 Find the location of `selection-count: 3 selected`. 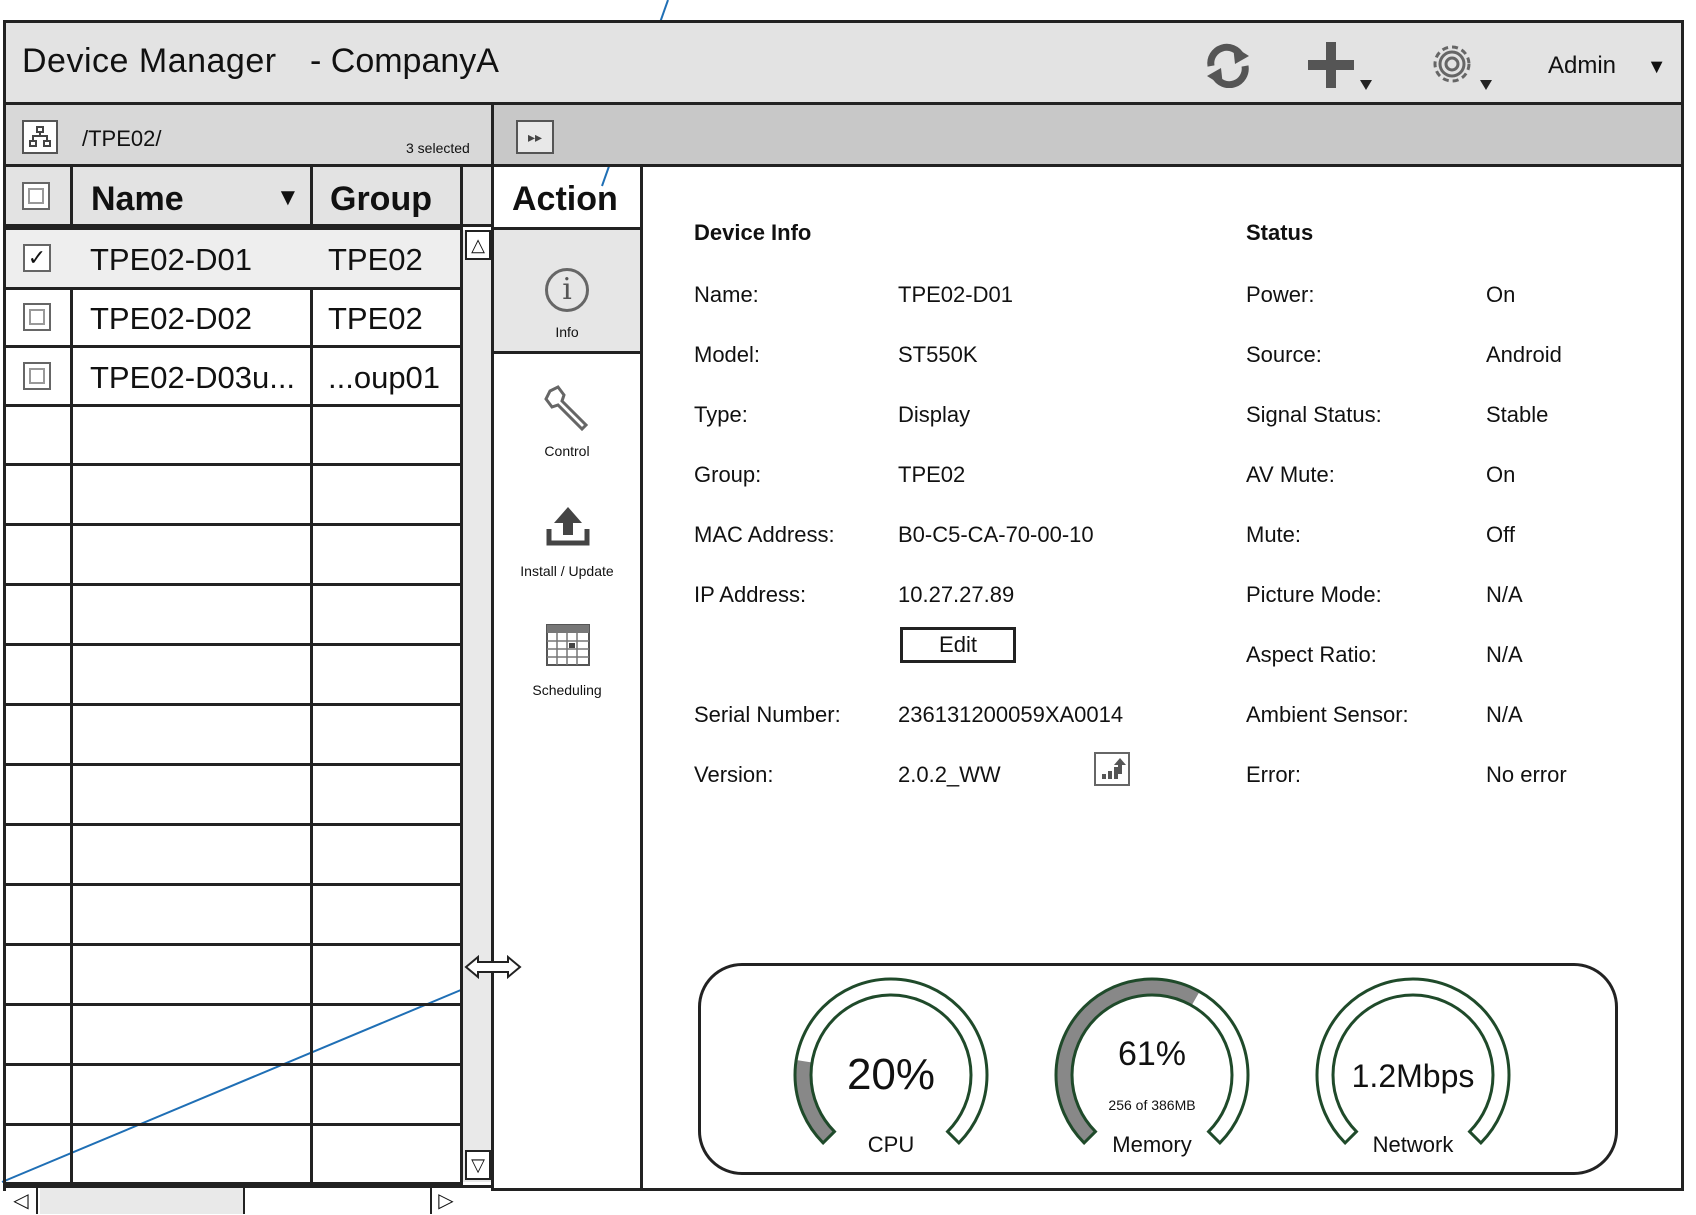

selection-count: 3 selected is located at coordinates (438, 148).